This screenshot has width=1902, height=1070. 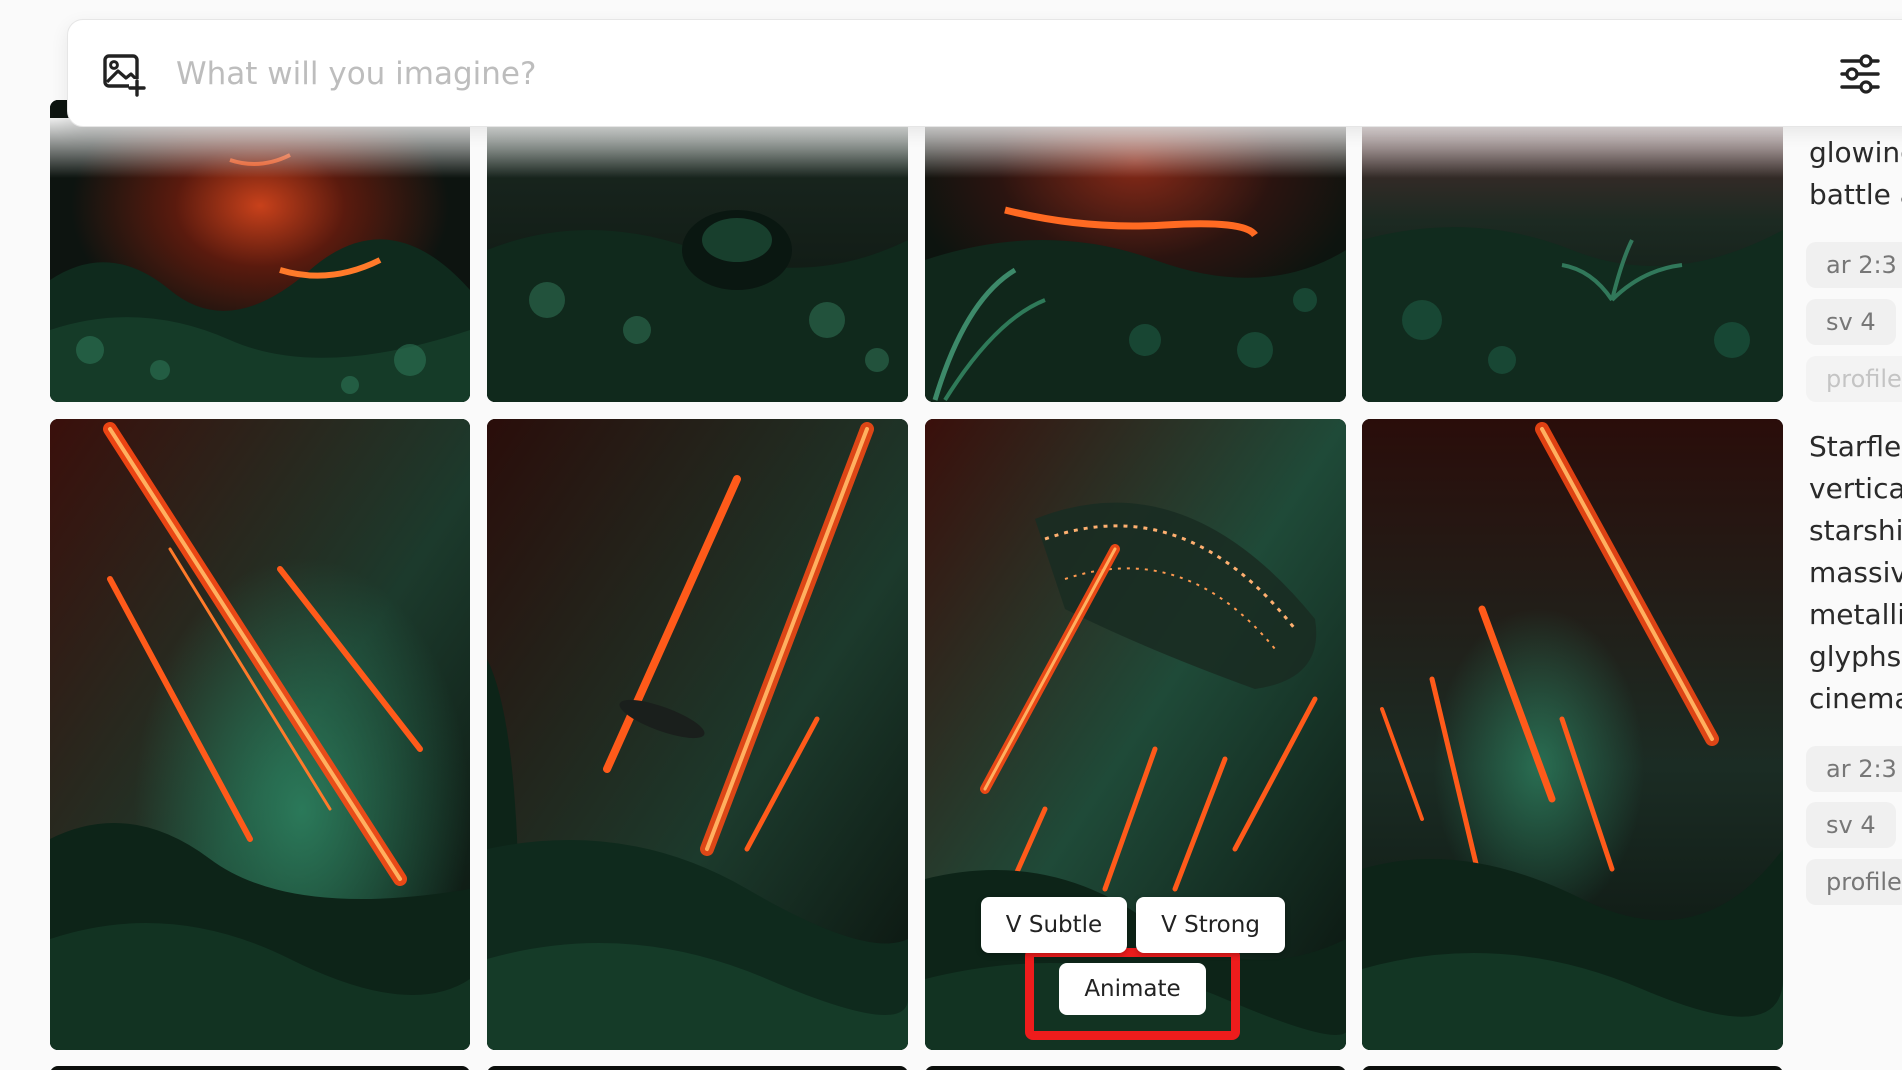 What do you see at coordinates (1855, 194) in the screenshot?
I see `prompt1-line-2: battle a` at bounding box center [1855, 194].